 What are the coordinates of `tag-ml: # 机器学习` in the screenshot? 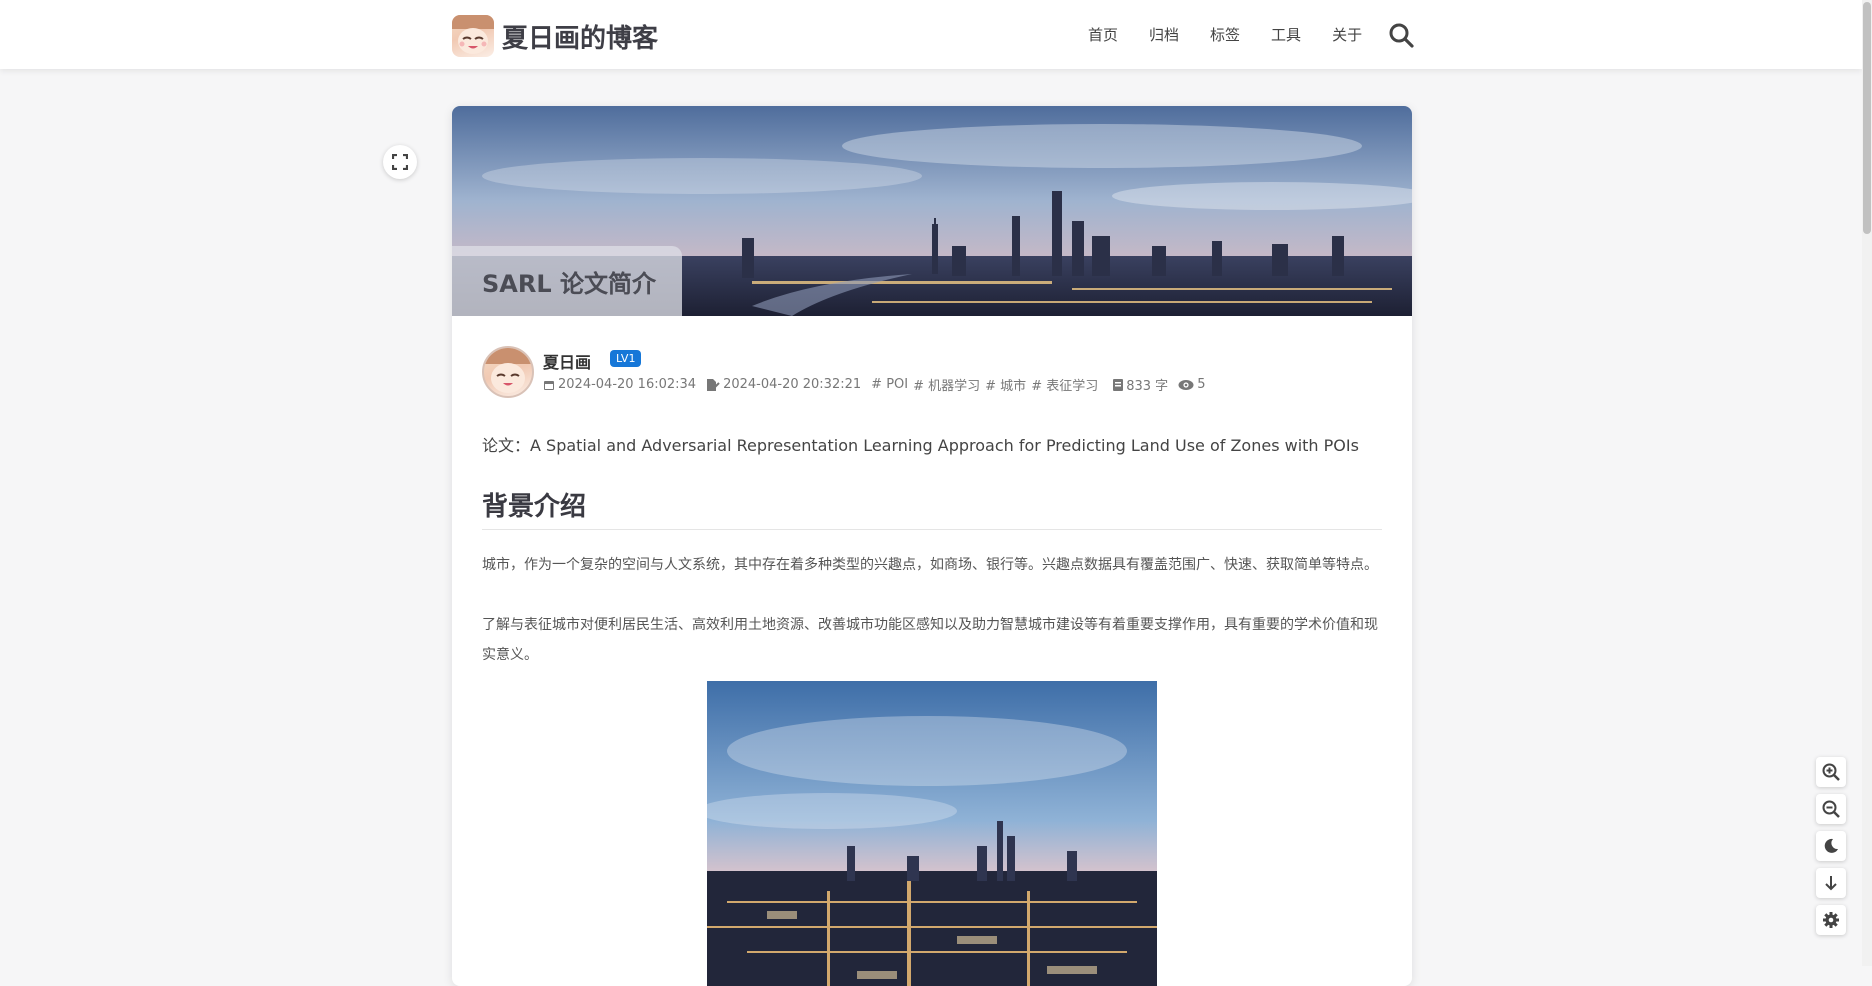 It's located at (946, 384).